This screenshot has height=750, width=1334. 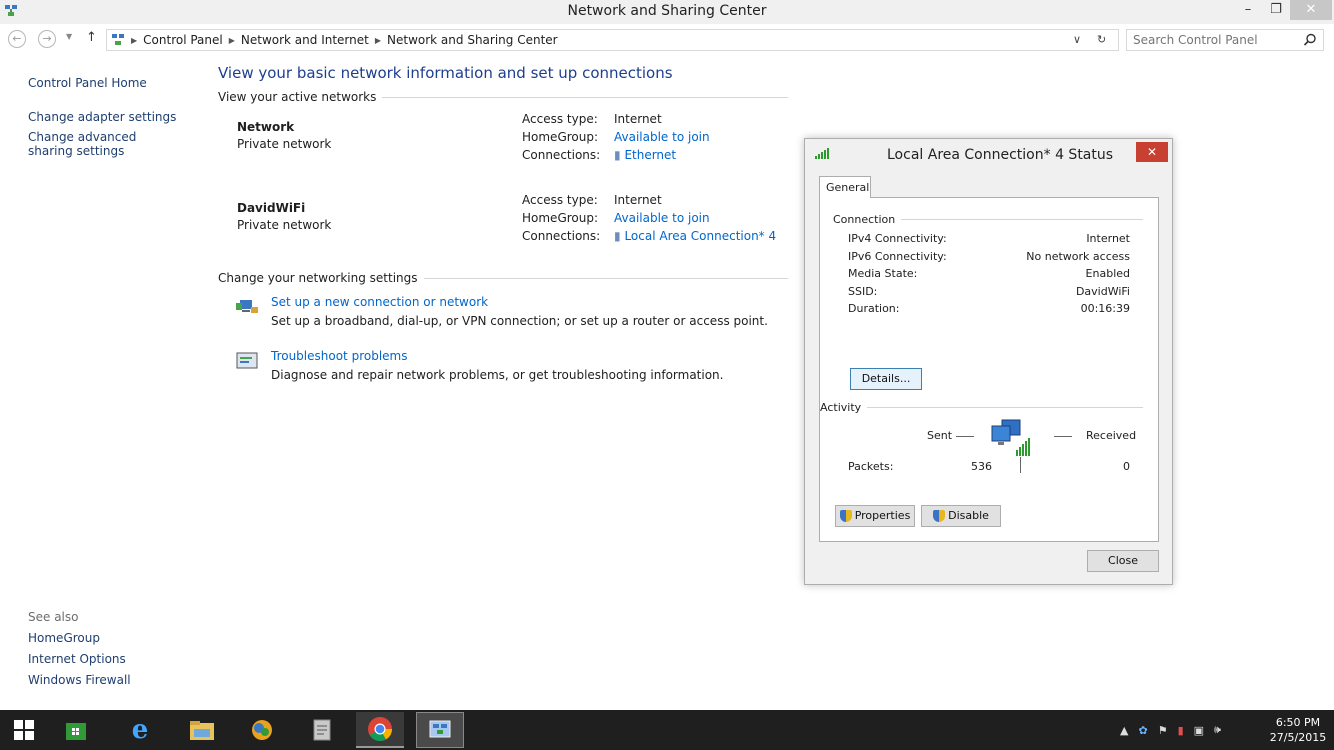 I want to click on dialog-close-x-button: ✕, so click(x=1152, y=152).